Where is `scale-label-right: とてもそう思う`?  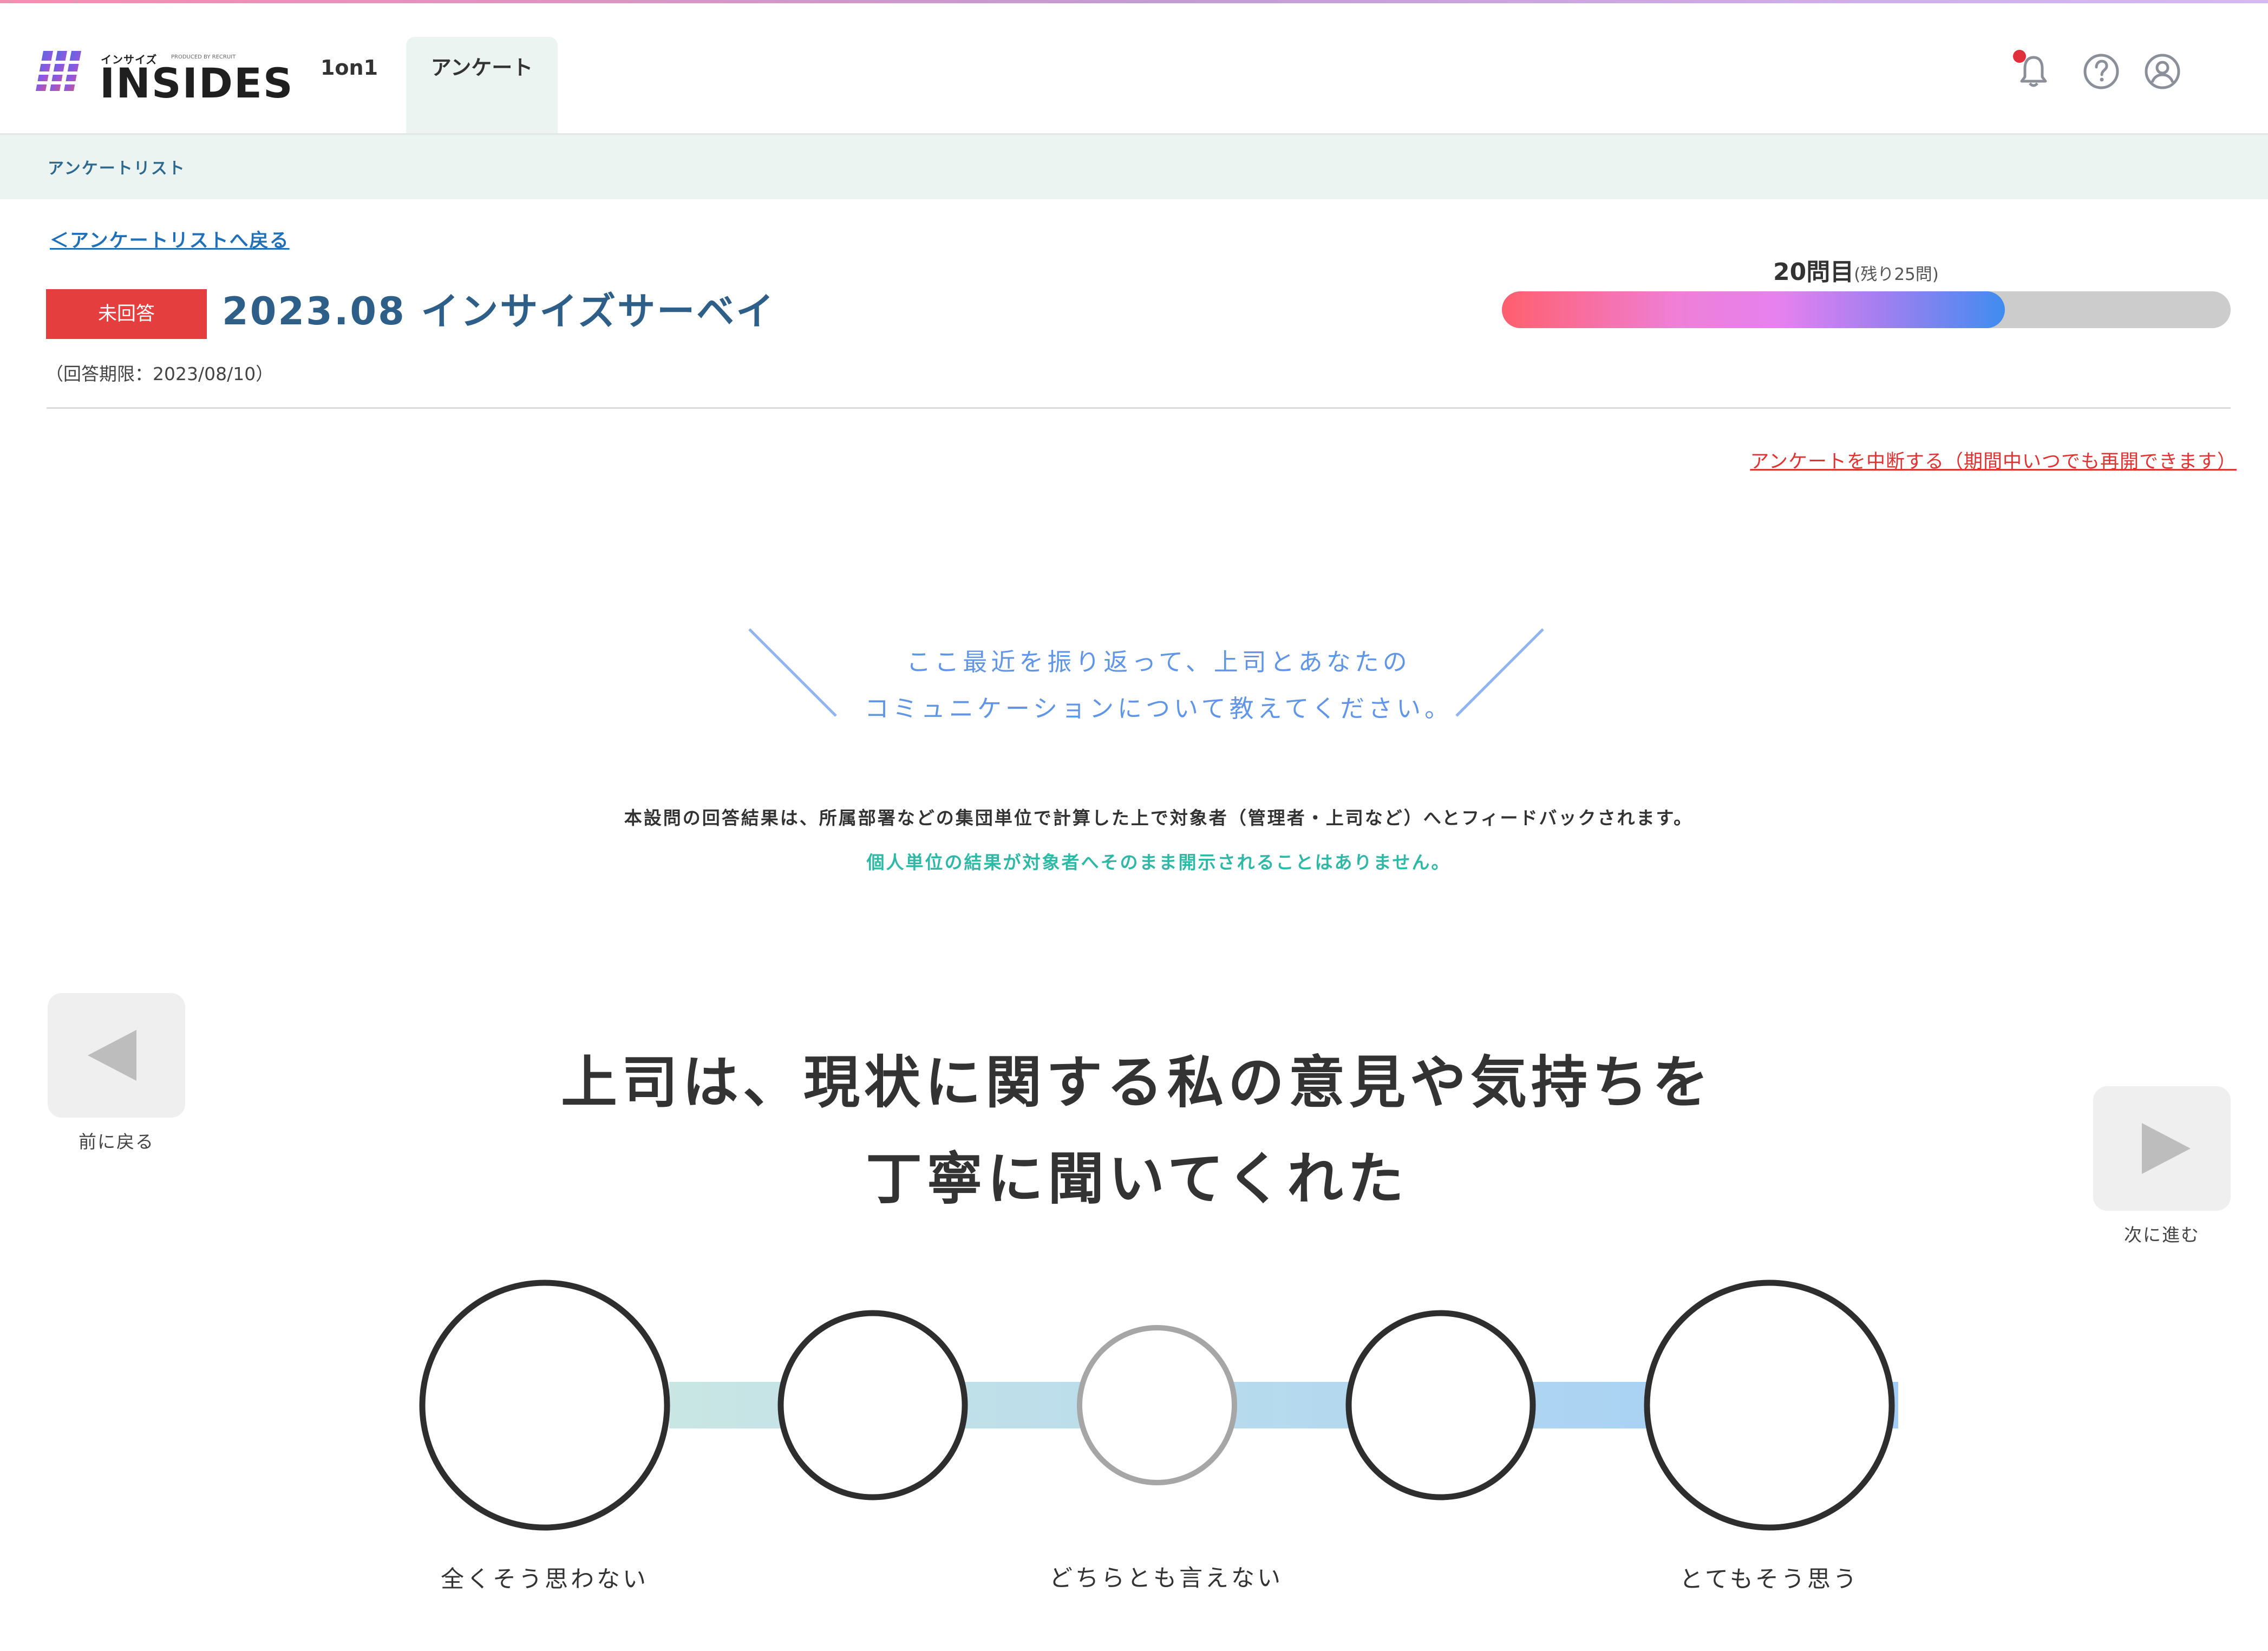 scale-label-right: とてもそう思う is located at coordinates (1769, 1579).